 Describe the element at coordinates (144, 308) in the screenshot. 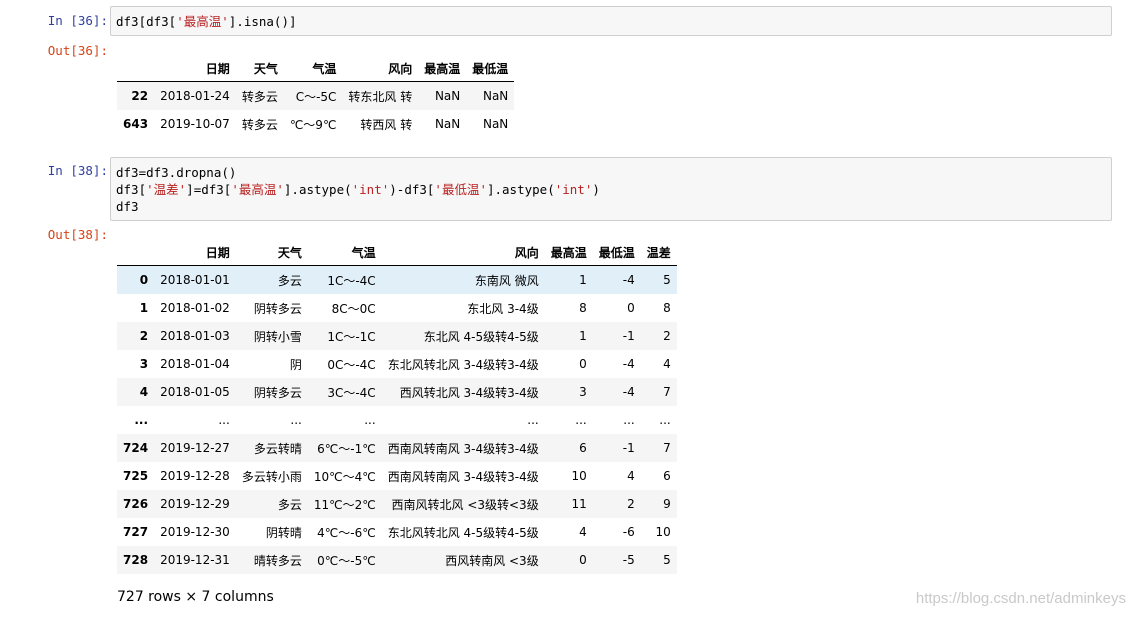

I see `row-index: 1` at that location.